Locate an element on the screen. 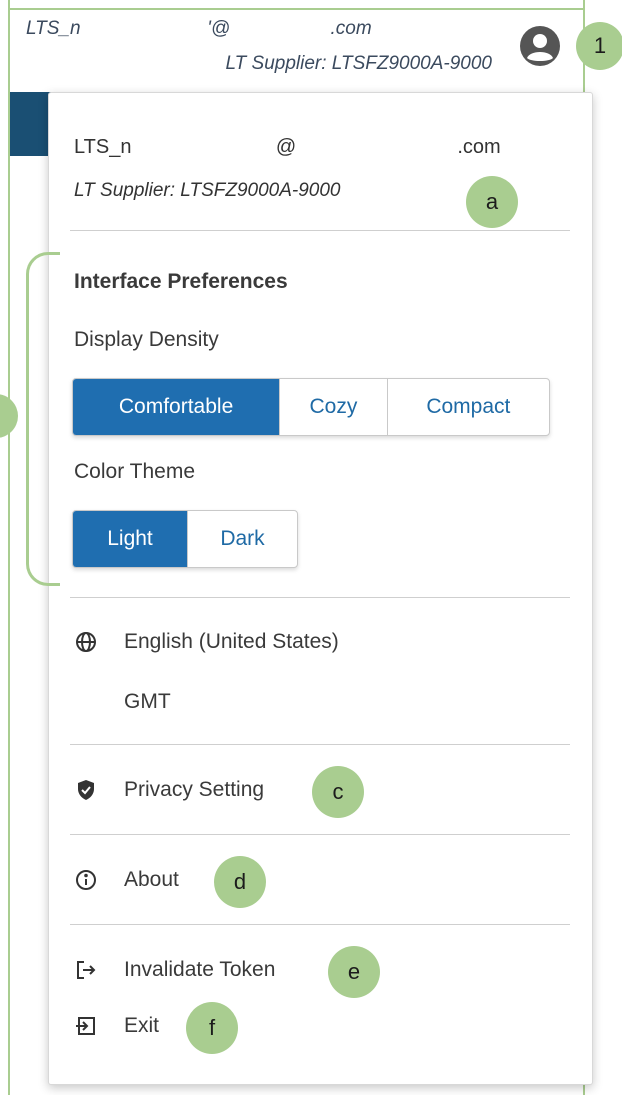 The image size is (622, 1095). invalidate-token-label: Invalidate Token is located at coordinates (200, 969).